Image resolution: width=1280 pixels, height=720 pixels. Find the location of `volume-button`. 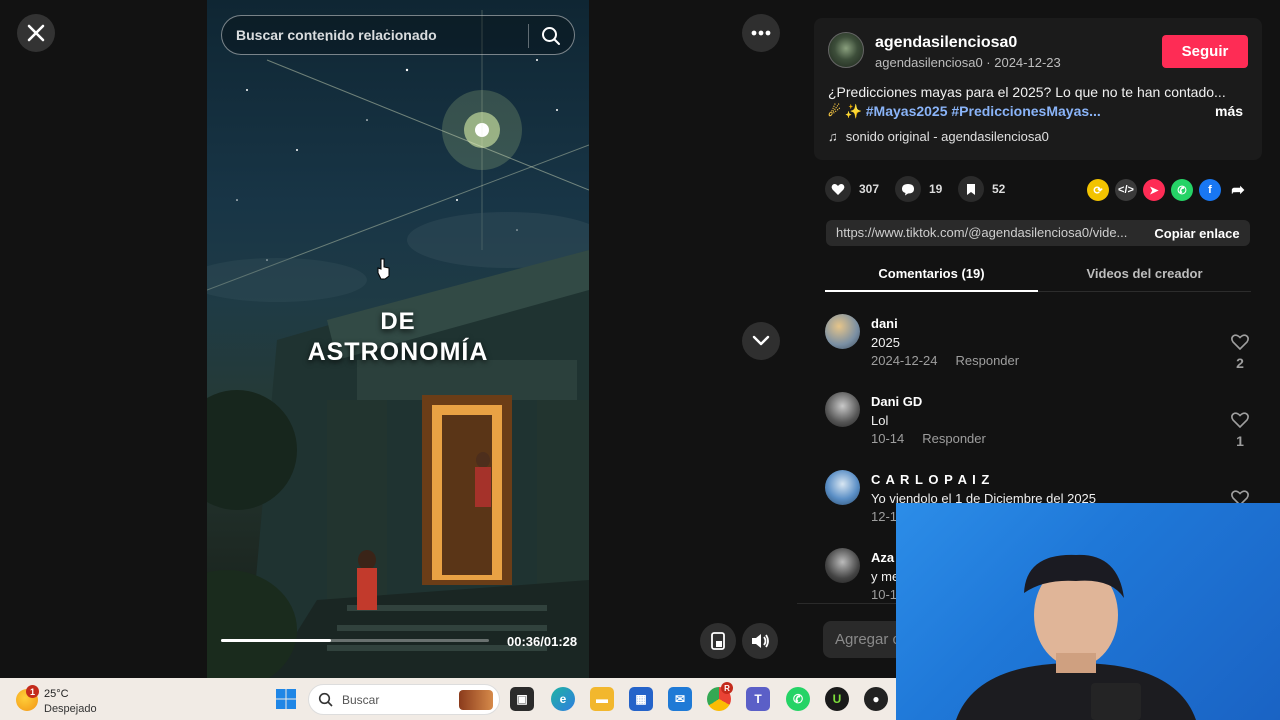

volume-button is located at coordinates (760, 641).